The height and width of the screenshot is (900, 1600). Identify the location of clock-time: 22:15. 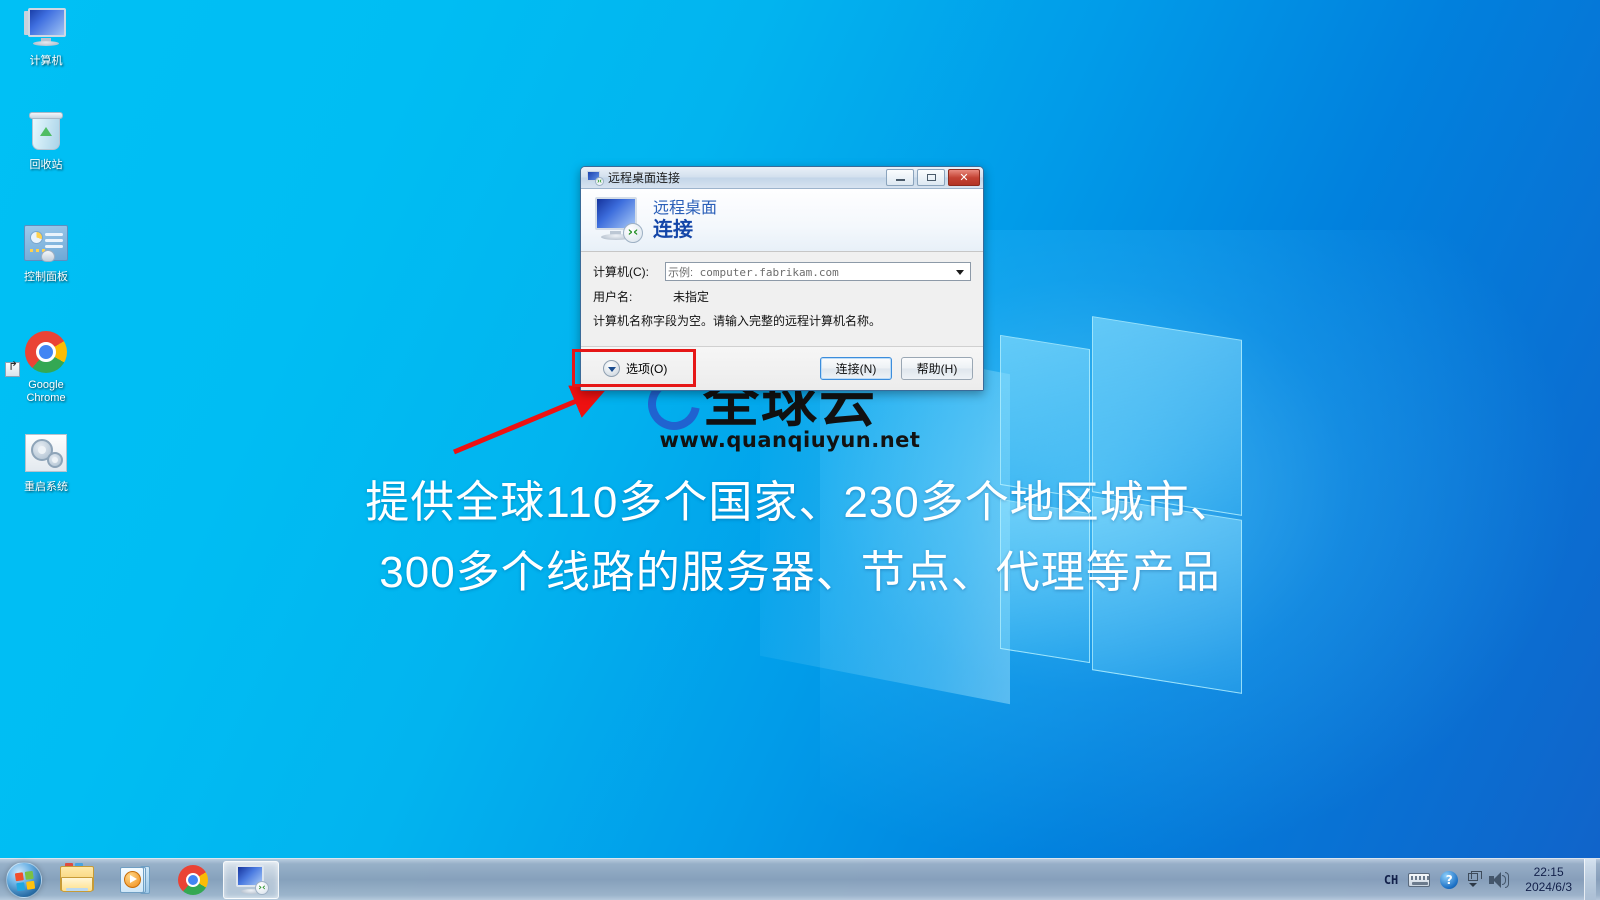
(1548, 871).